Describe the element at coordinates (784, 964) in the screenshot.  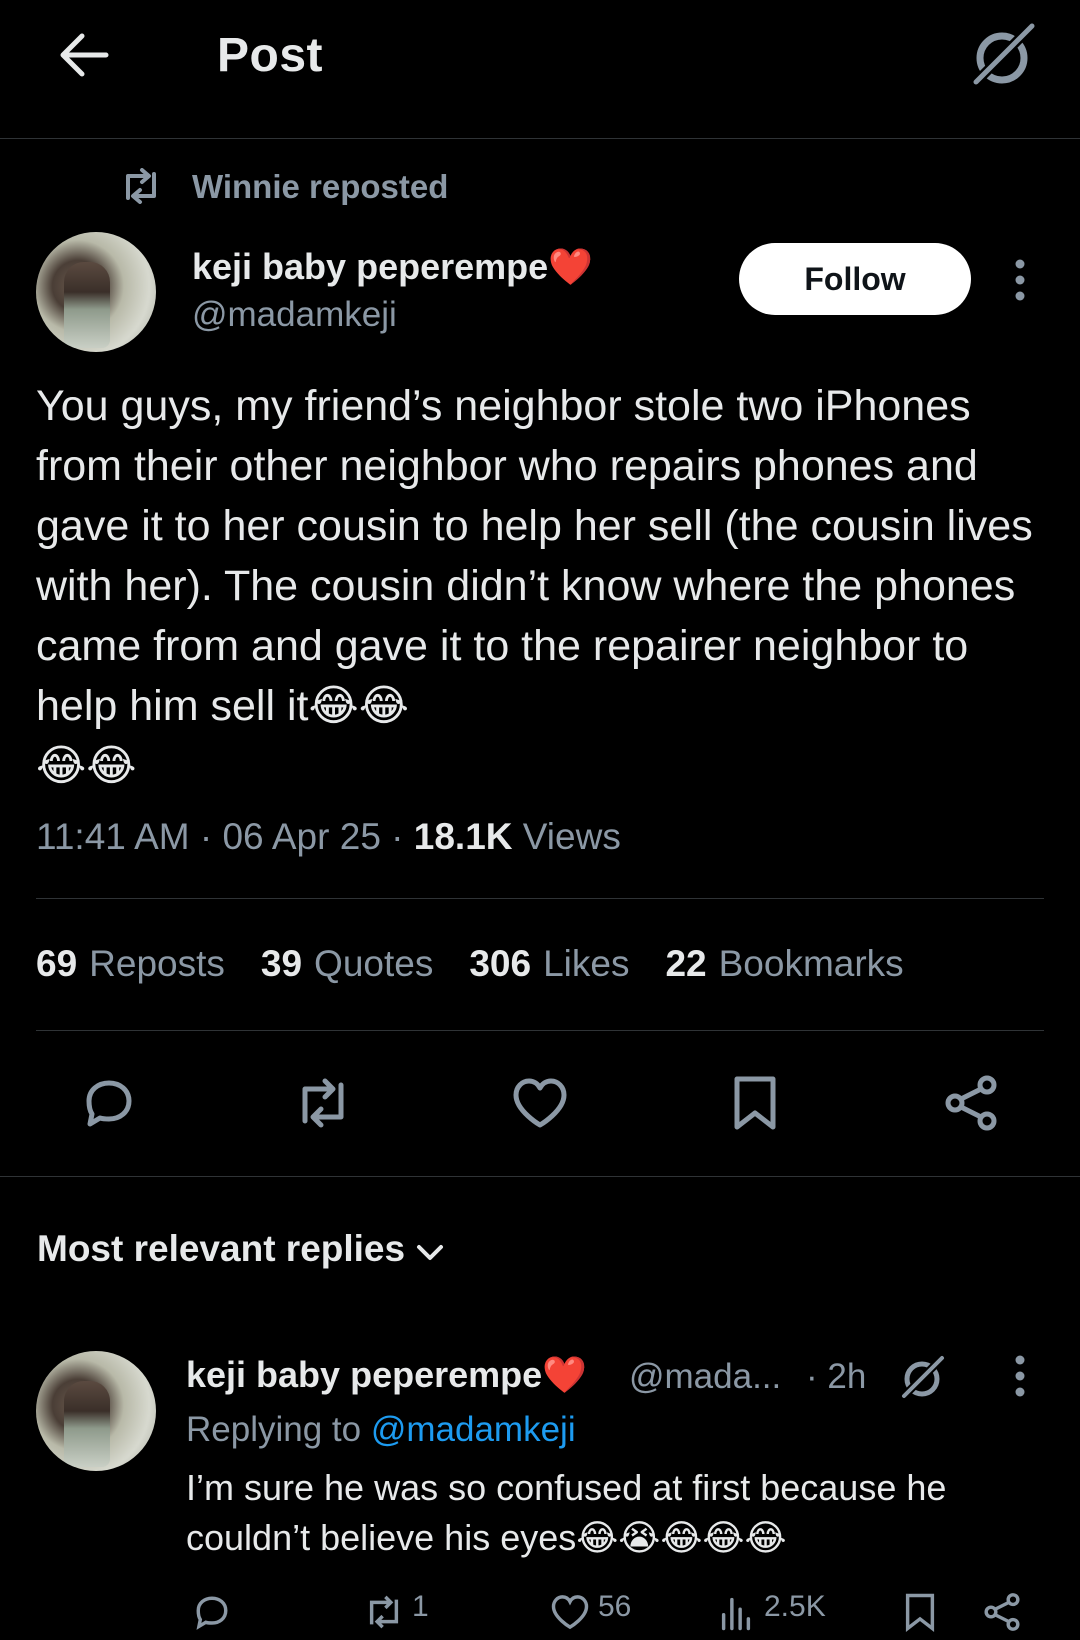
I see `bookmarks-stat: 22 Bookmarks` at that location.